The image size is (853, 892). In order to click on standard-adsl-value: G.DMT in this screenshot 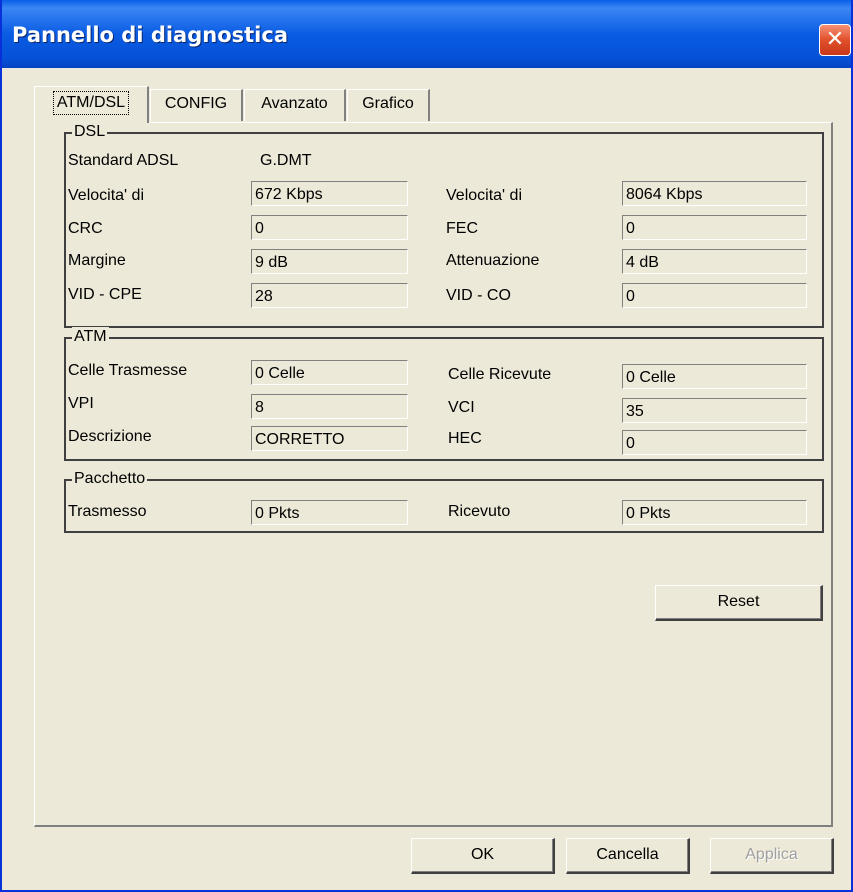, I will do `click(286, 160)`.